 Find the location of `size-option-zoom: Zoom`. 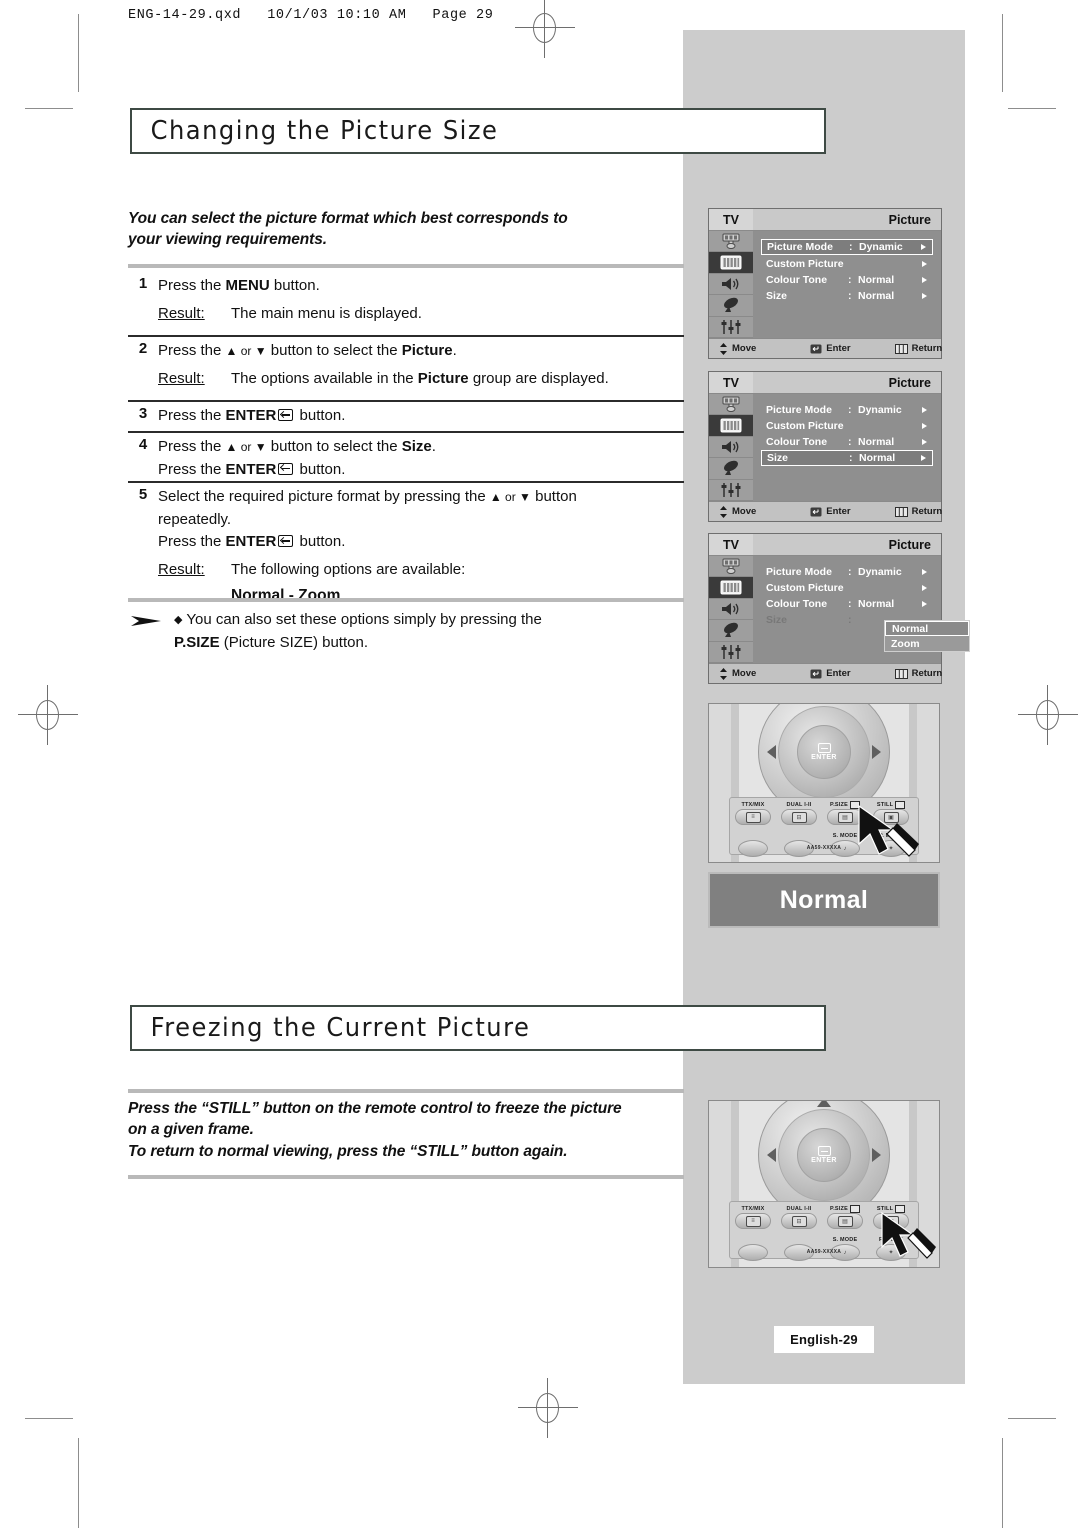

size-option-zoom: Zoom is located at coordinates (927, 643).